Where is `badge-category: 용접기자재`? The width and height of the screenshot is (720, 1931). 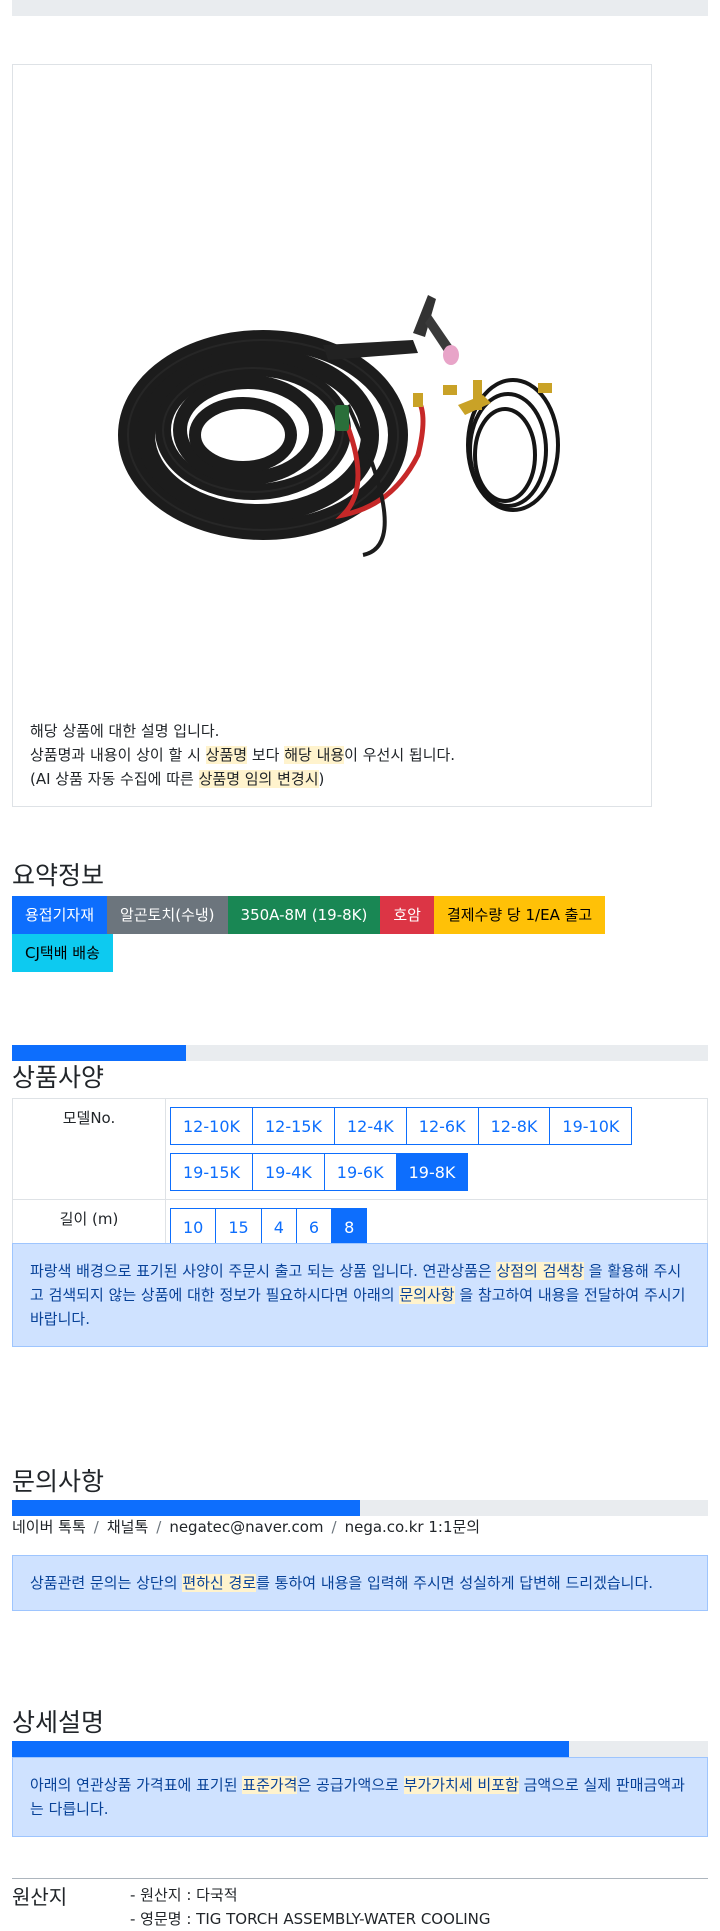 badge-category: 용접기자재 is located at coordinates (60, 915).